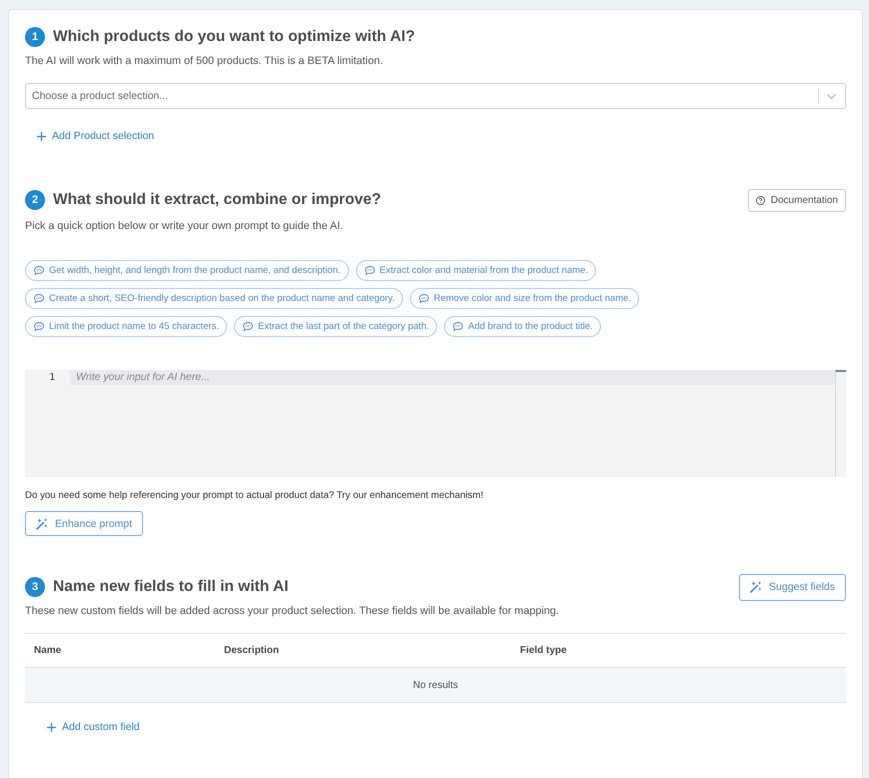 Image resolution: width=869 pixels, height=778 pixels. What do you see at coordinates (831, 96) in the screenshot?
I see `chevron-down-icon` at bounding box center [831, 96].